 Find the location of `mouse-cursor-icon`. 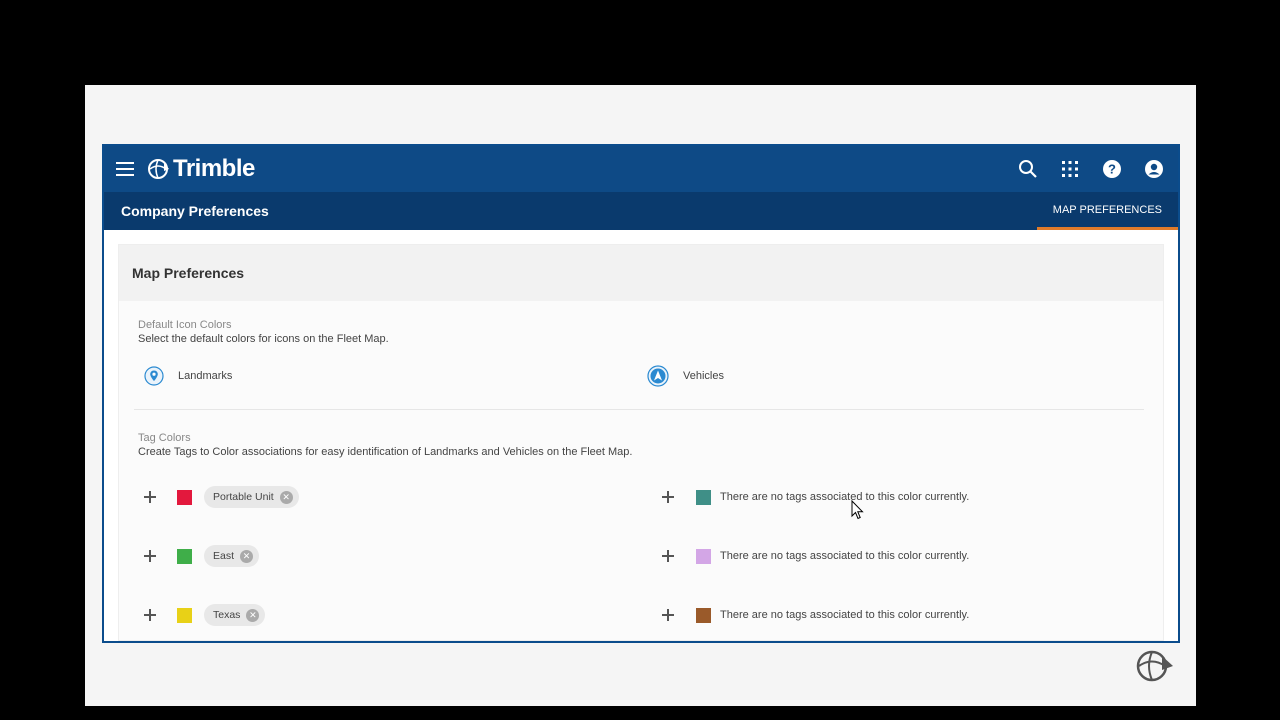

mouse-cursor-icon is located at coordinates (857, 510).